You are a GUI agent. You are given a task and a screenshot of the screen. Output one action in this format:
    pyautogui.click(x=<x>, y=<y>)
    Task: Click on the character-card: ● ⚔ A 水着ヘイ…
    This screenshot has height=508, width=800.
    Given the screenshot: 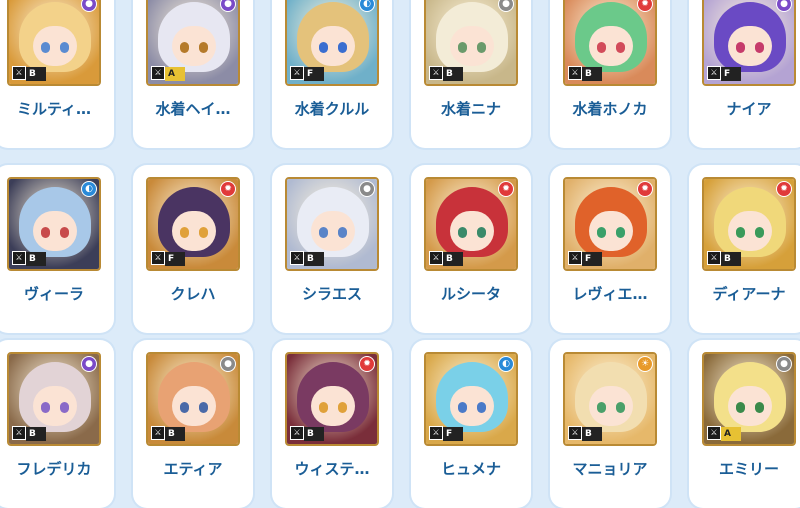 What is the action you would take?
    pyautogui.click(x=193, y=74)
    